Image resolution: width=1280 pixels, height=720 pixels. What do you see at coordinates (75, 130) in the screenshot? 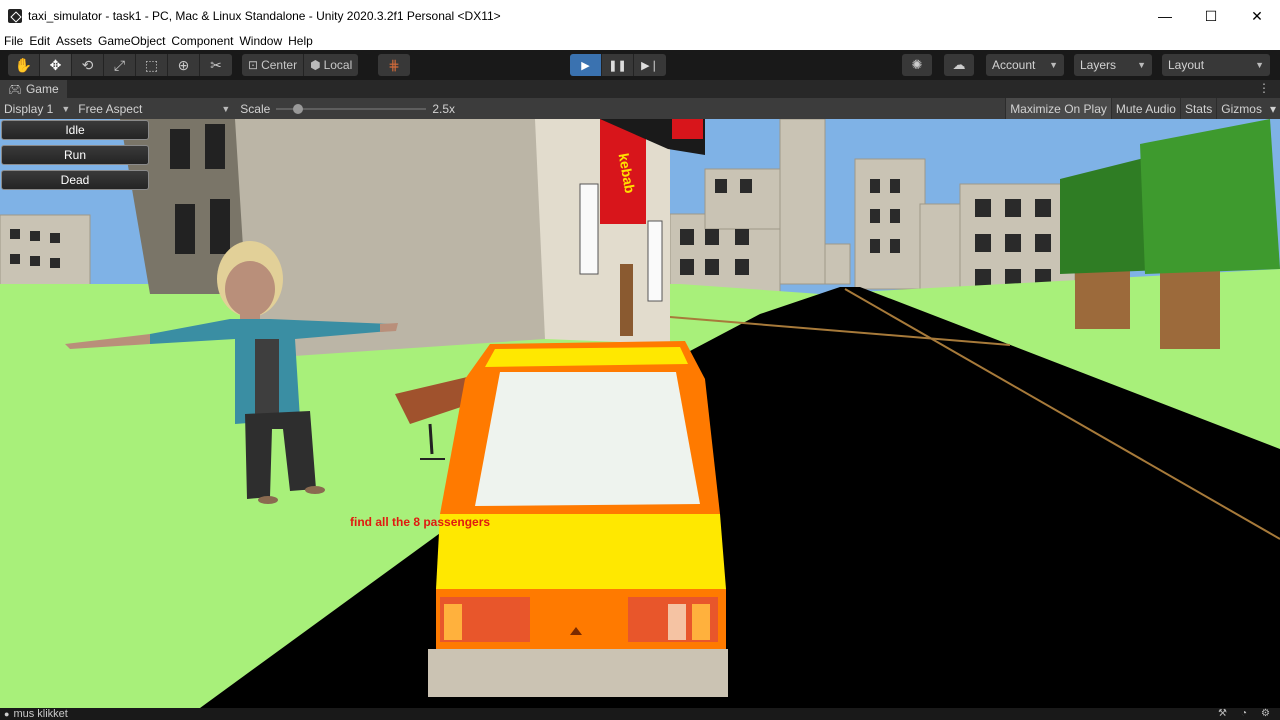
I see `idle-button: Idle` at bounding box center [75, 130].